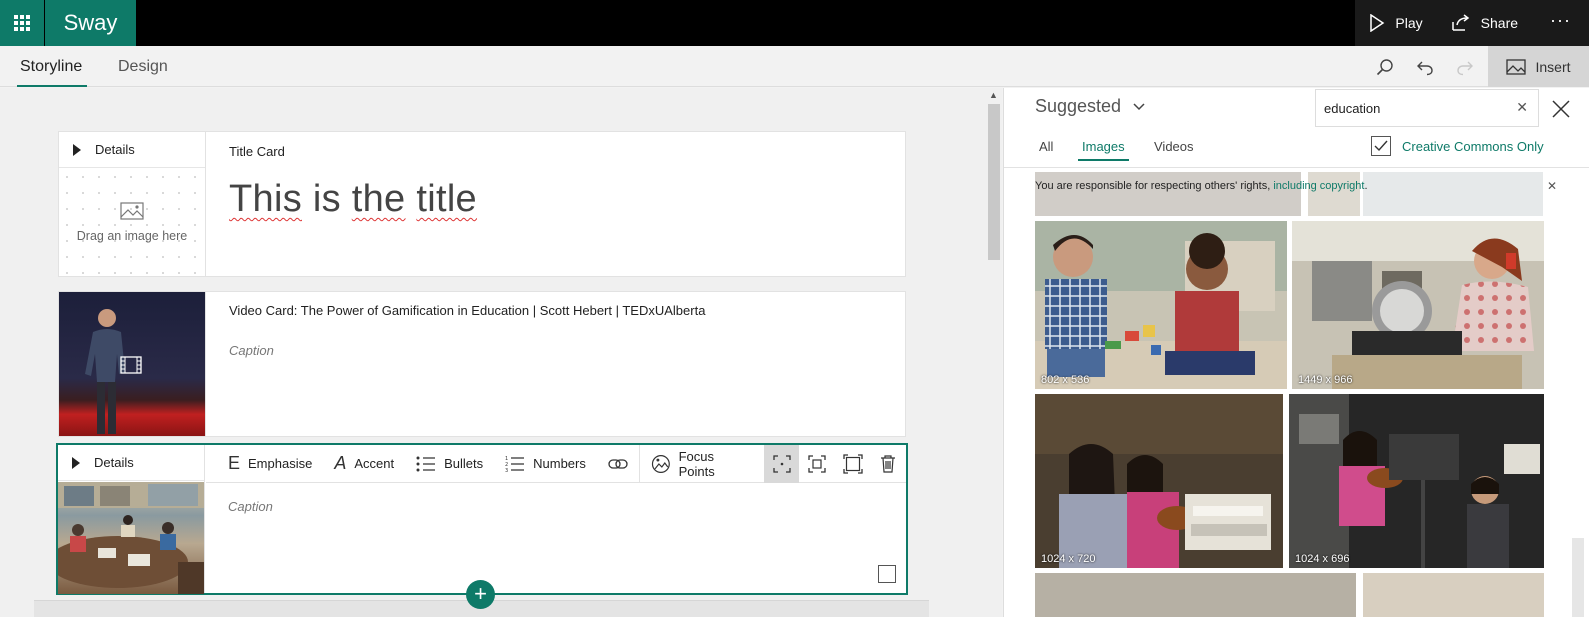 The width and height of the screenshot is (1589, 617). Describe the element at coordinates (1318, 186) in the screenshot. I see `copyright-link: including copyright` at that location.